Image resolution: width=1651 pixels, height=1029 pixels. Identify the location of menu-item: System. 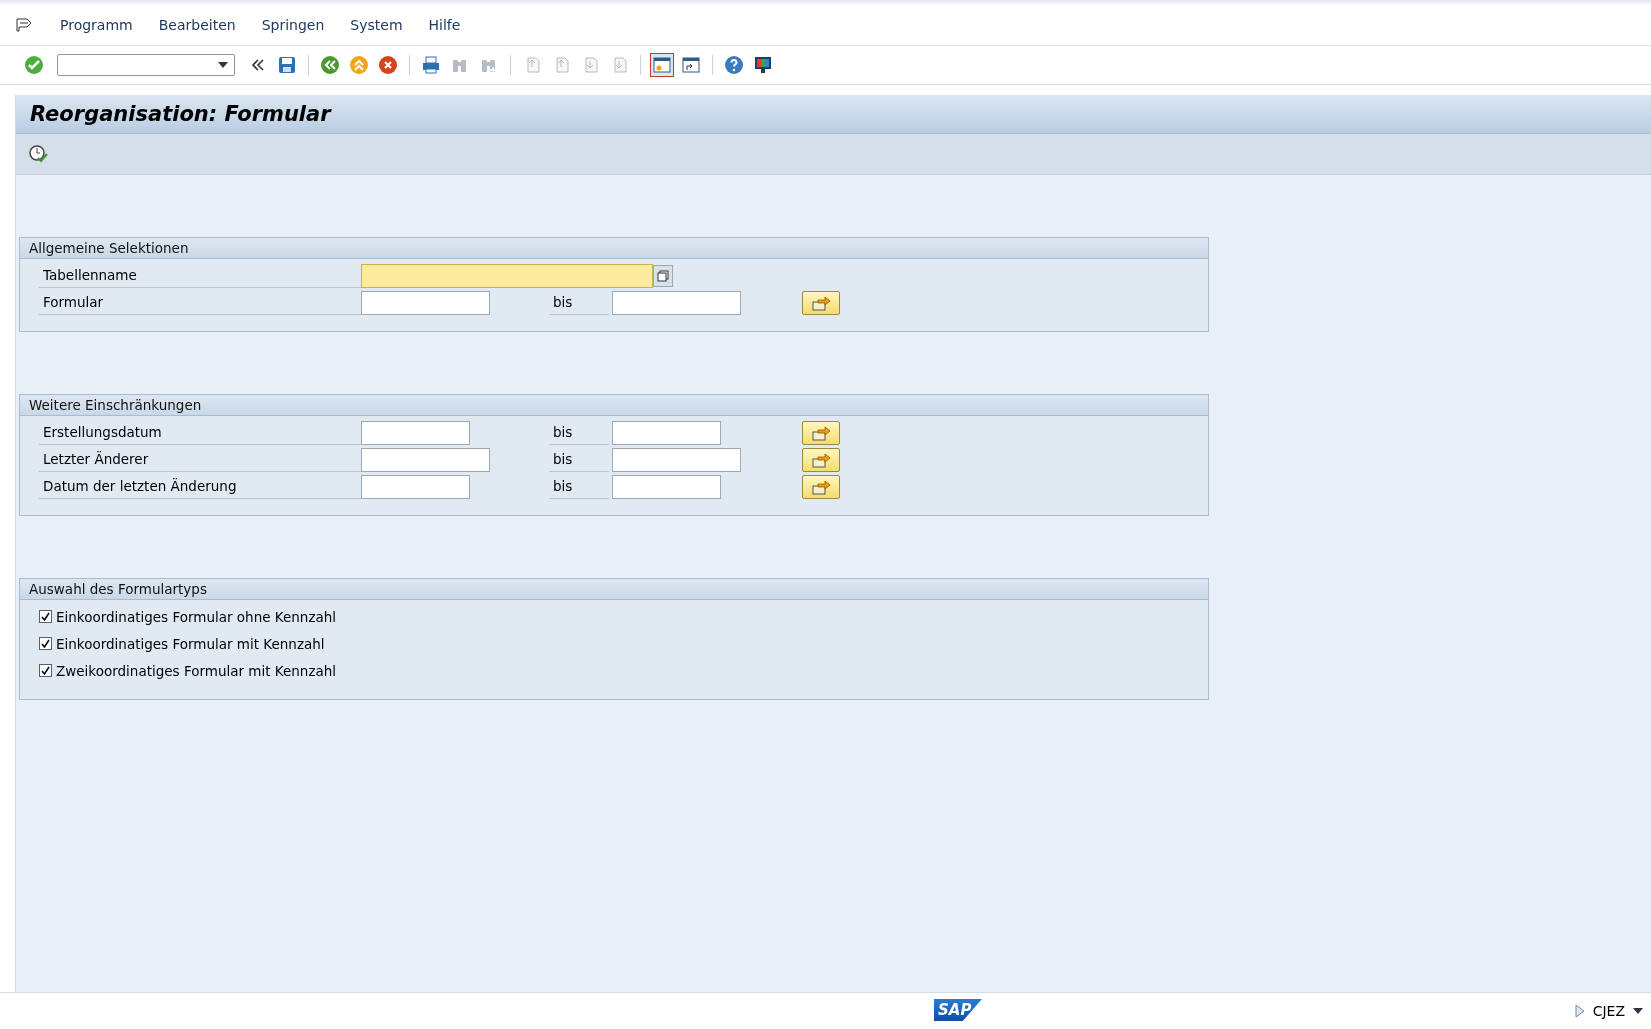
(376, 25).